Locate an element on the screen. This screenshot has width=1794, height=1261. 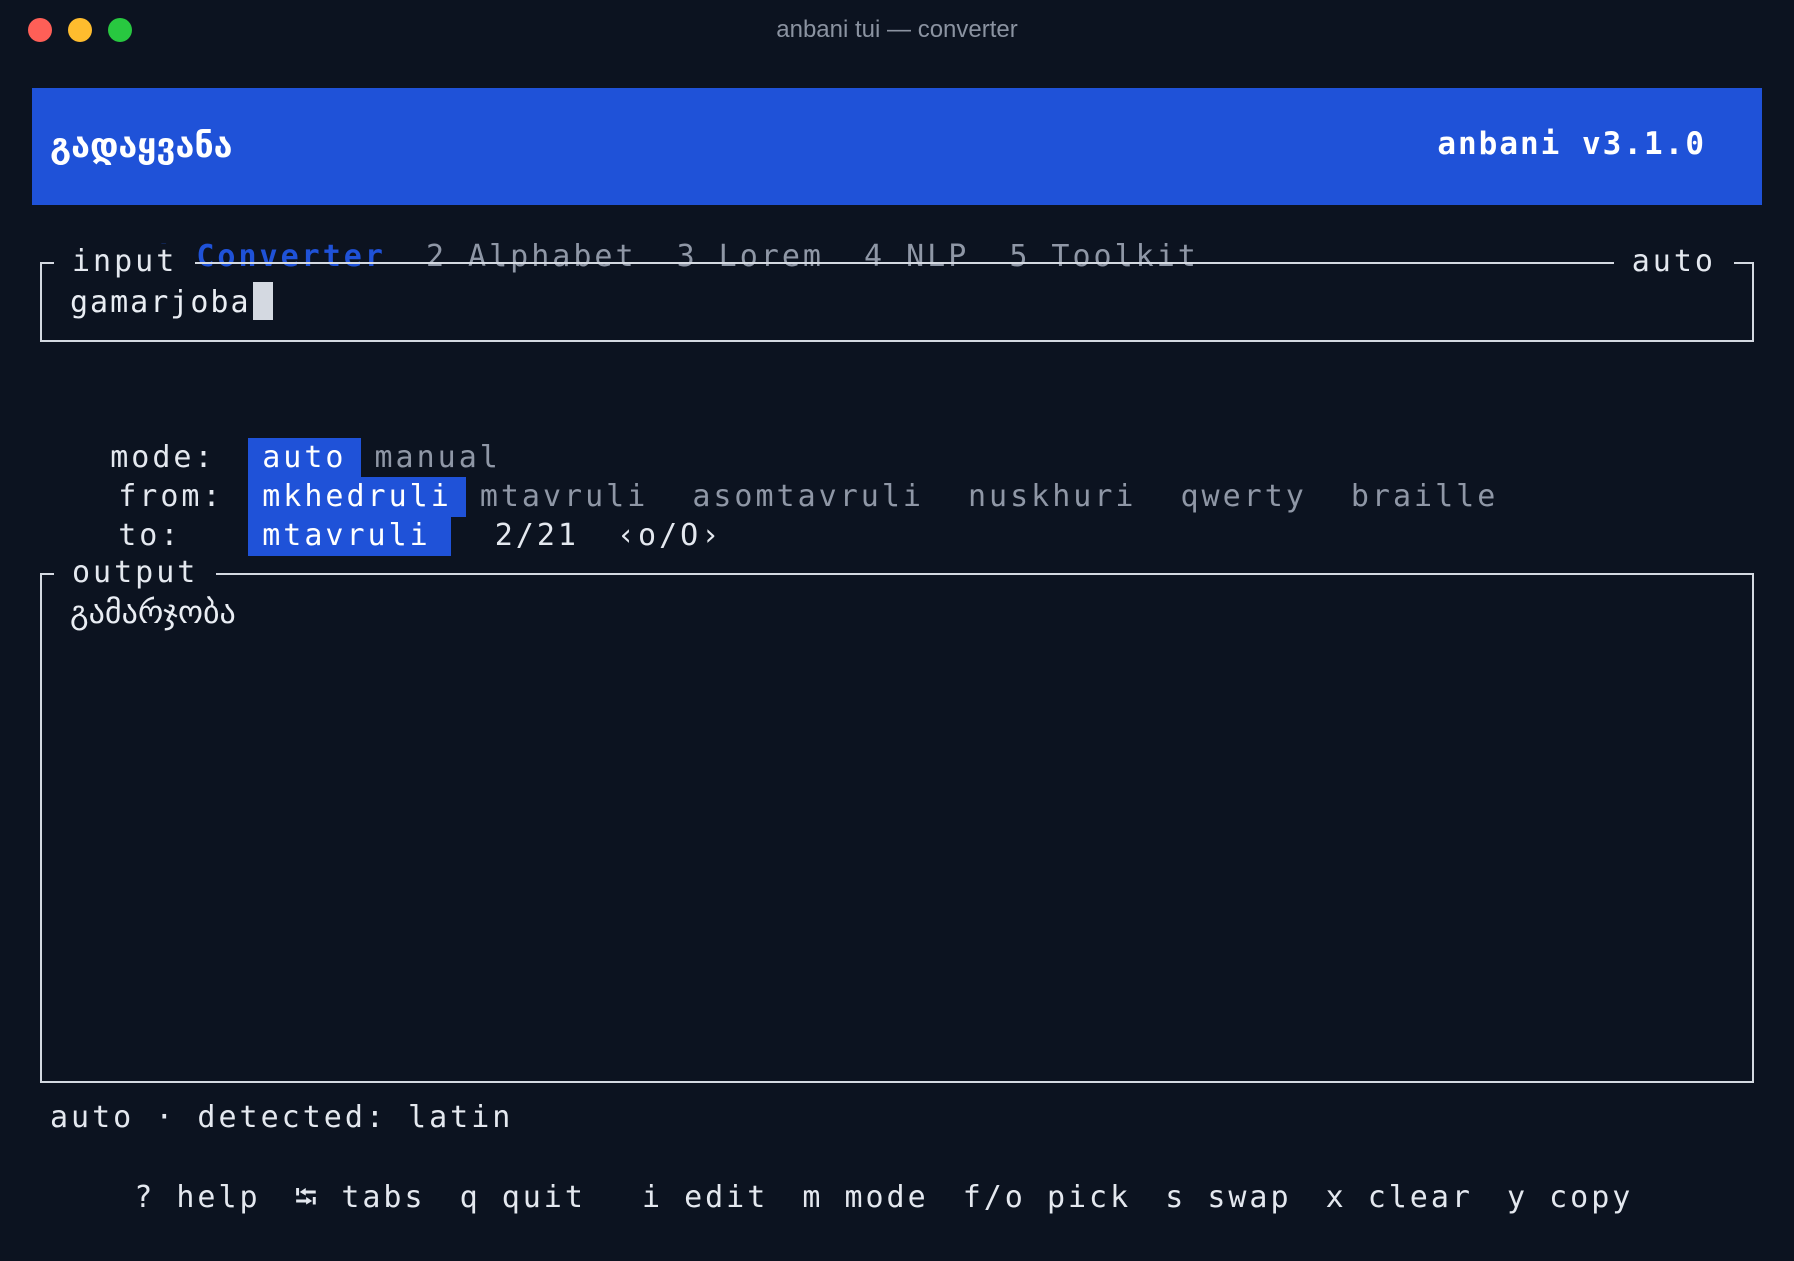
input-panel-label: input is located at coordinates (125, 261).